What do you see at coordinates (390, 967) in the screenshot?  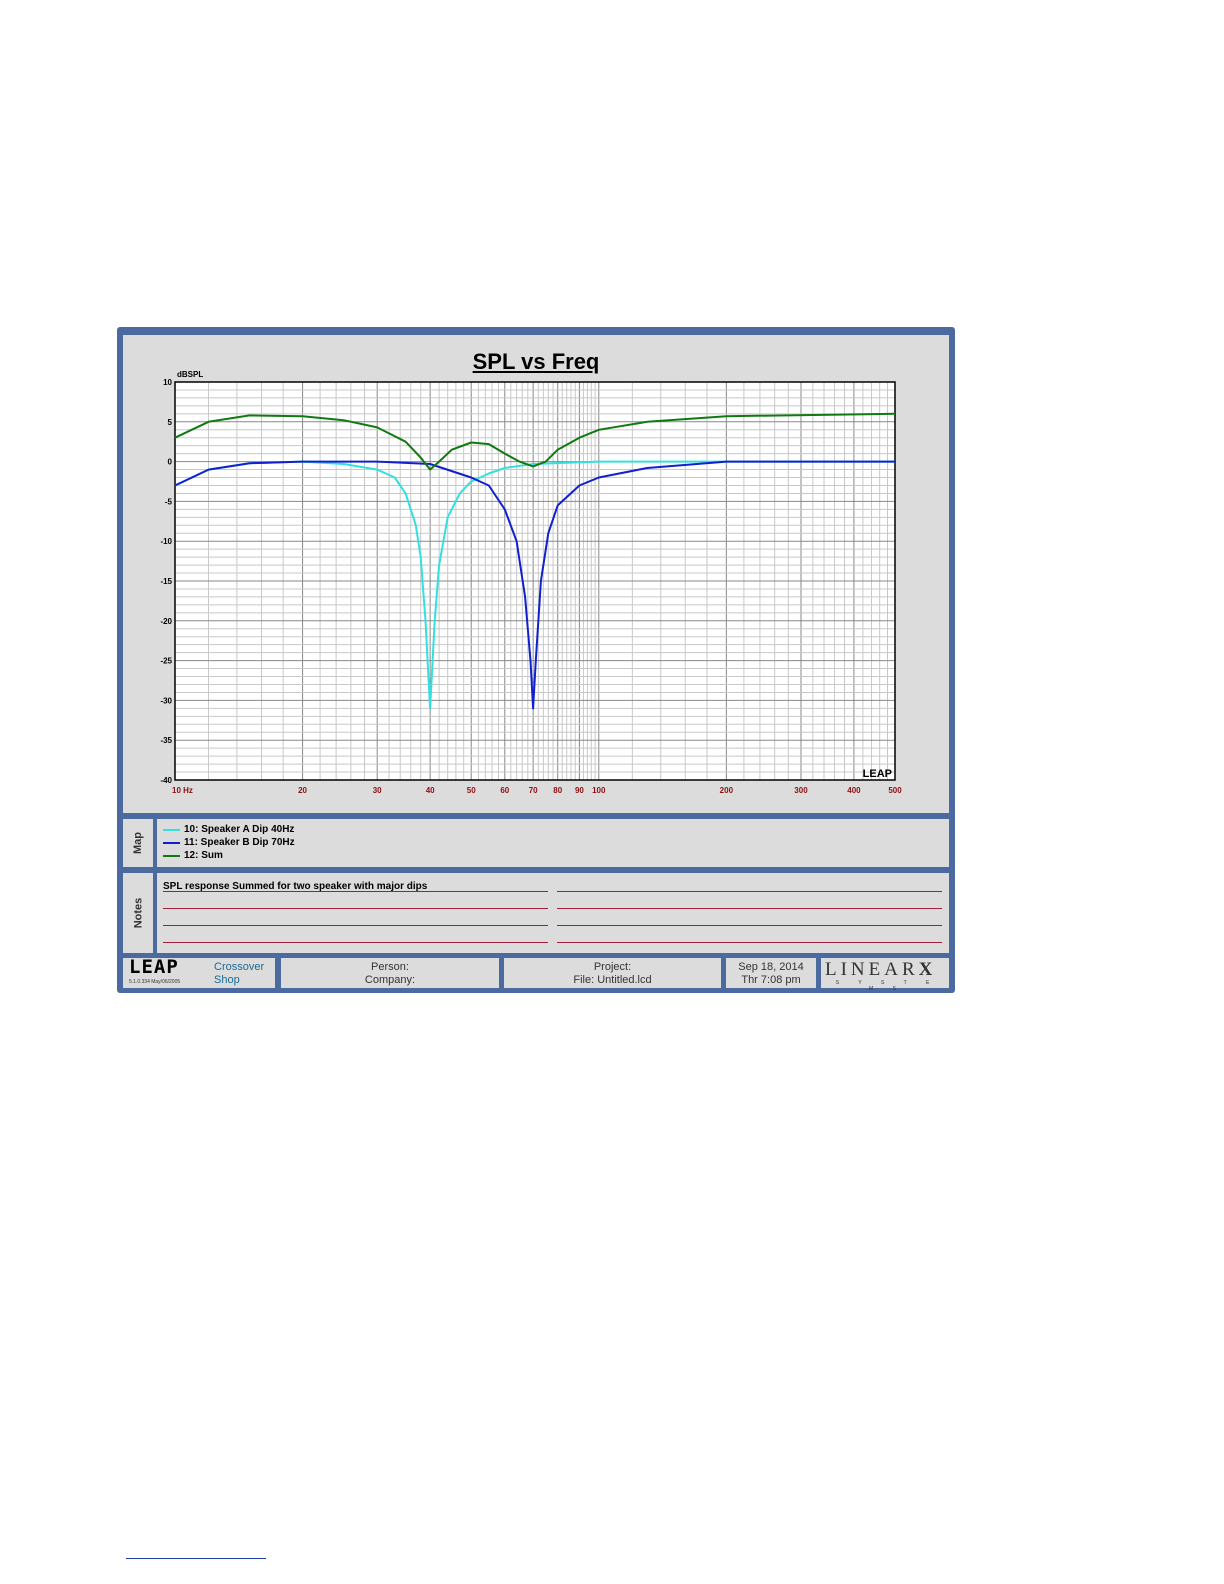 I see `person-label: Person:` at bounding box center [390, 967].